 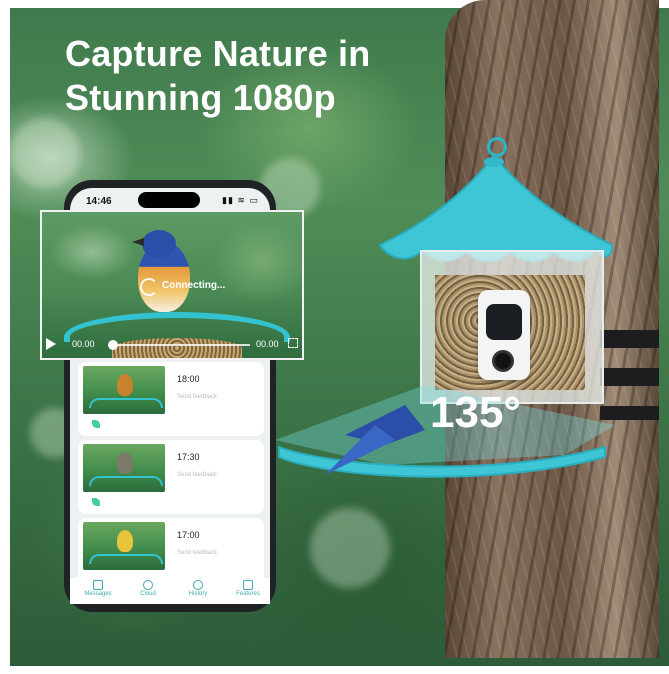 What do you see at coordinates (476, 412) in the screenshot?
I see `view-angle-label: 135°` at bounding box center [476, 412].